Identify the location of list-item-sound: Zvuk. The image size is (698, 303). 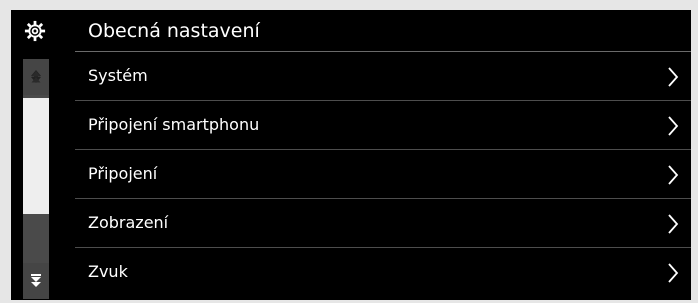
(383, 272).